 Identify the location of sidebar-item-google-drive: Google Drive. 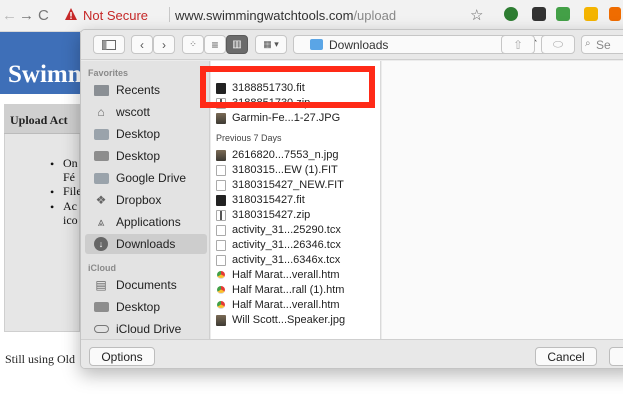
(146, 178).